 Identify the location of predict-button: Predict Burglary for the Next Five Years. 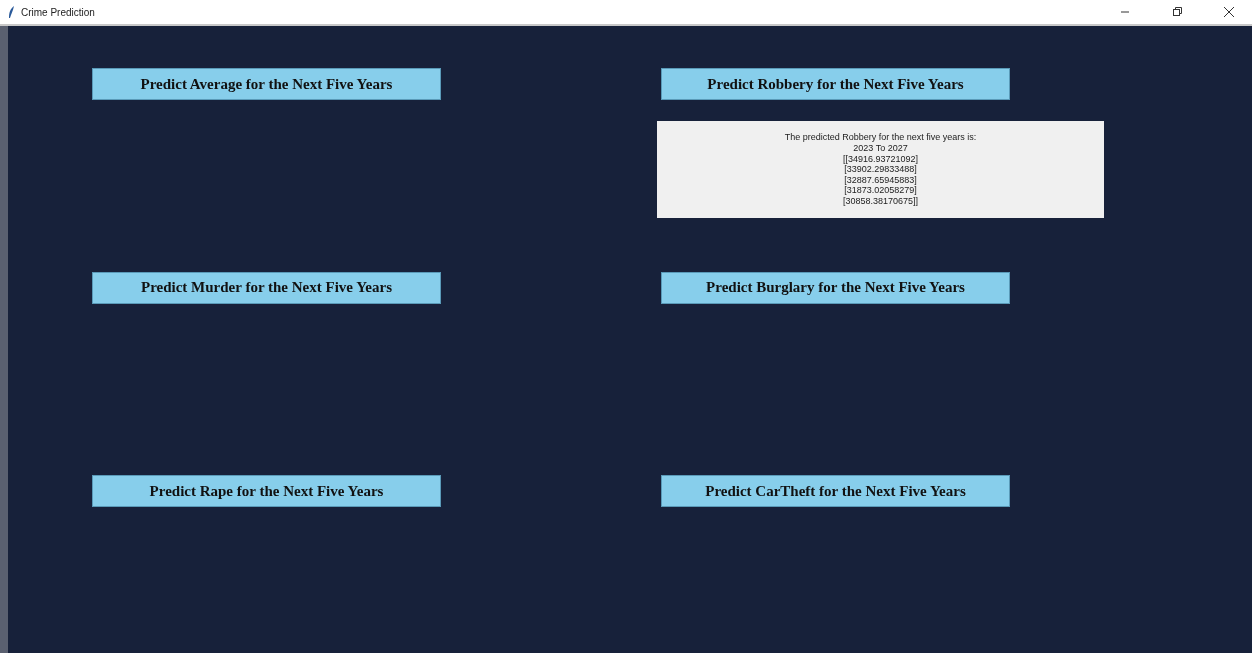
(835, 287).